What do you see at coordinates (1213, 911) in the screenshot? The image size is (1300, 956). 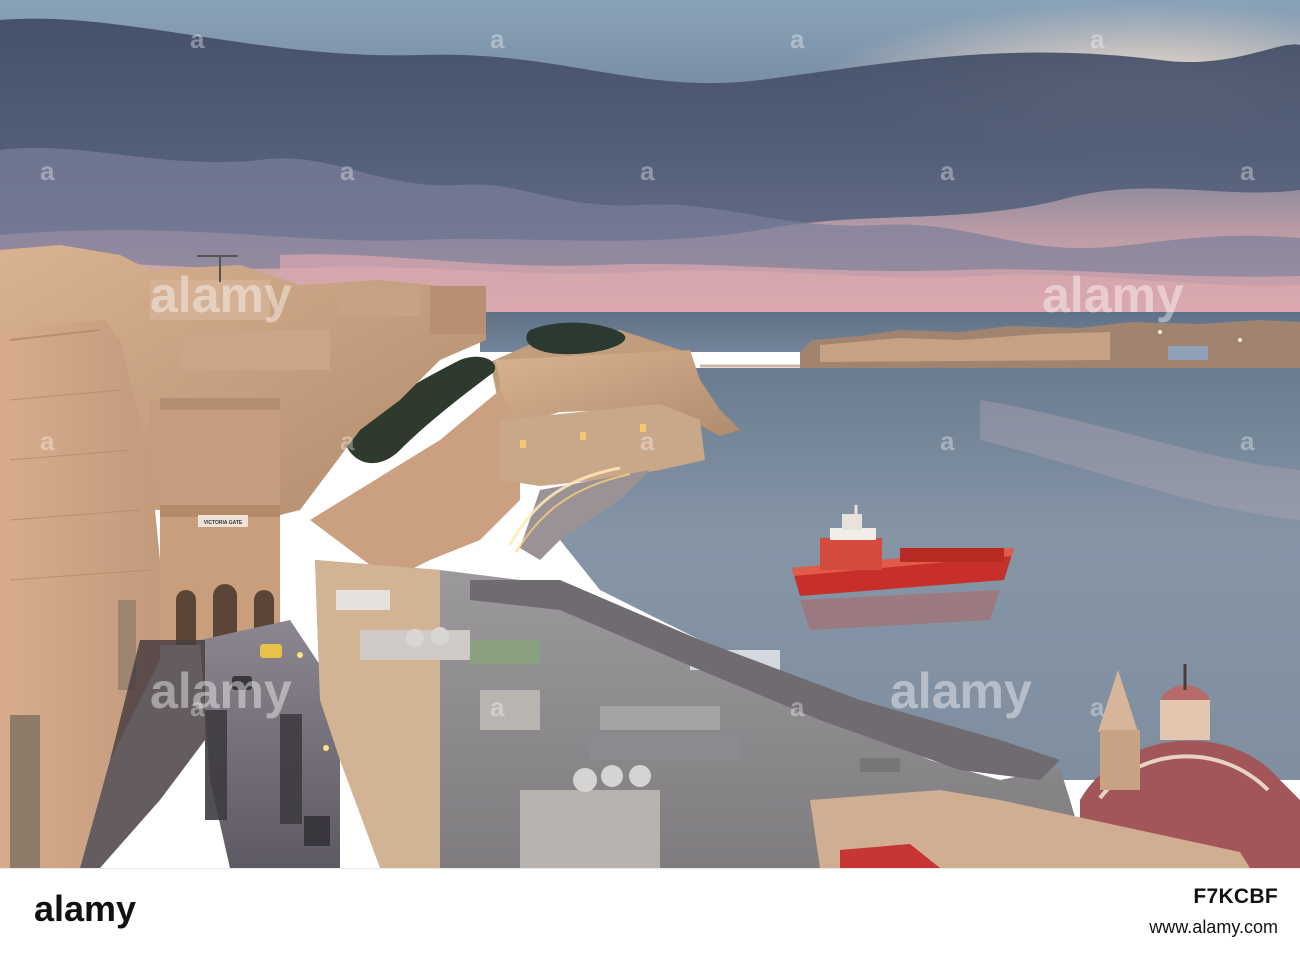 I see `footer-info: F7KCBF www.alamy.com` at bounding box center [1213, 911].